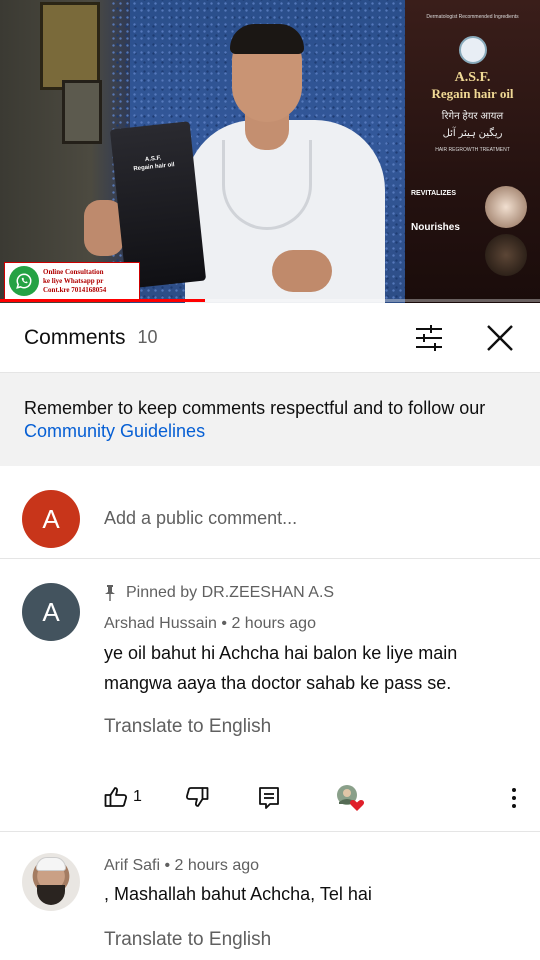 The image size is (540, 960). I want to click on promo-line: ke liye Whatsapp pr, so click(73, 280).